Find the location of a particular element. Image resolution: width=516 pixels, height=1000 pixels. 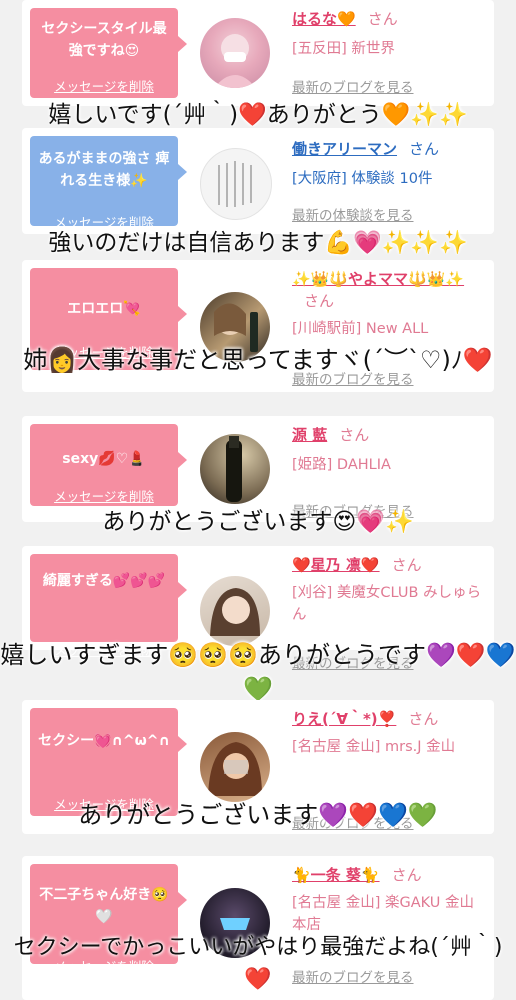

reply-overlay-text: 嬉しいすぎます🥺🥺🥺ありがとうです💜❤️💙💚 is located at coordinates (258, 672).